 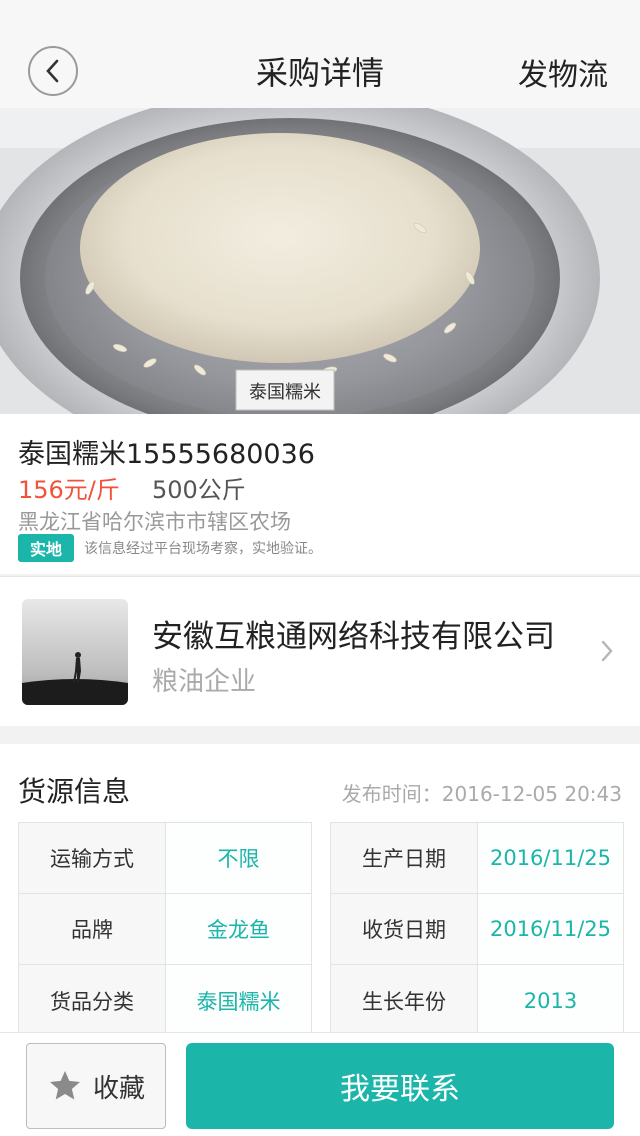 I want to click on table-row: 运输方式 不限, so click(x=165, y=858).